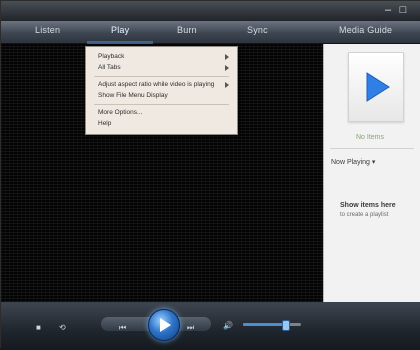  I want to click on tab-sync: Sync, so click(257, 30).